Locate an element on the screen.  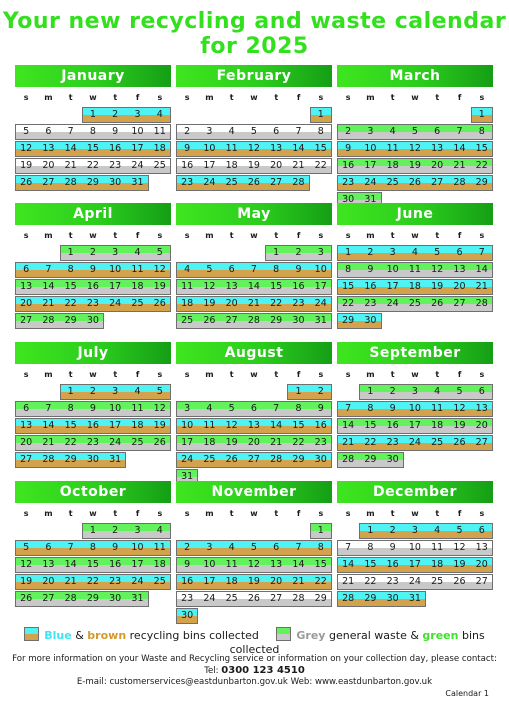
day-cell: 27 is located at coordinates (276, 598).